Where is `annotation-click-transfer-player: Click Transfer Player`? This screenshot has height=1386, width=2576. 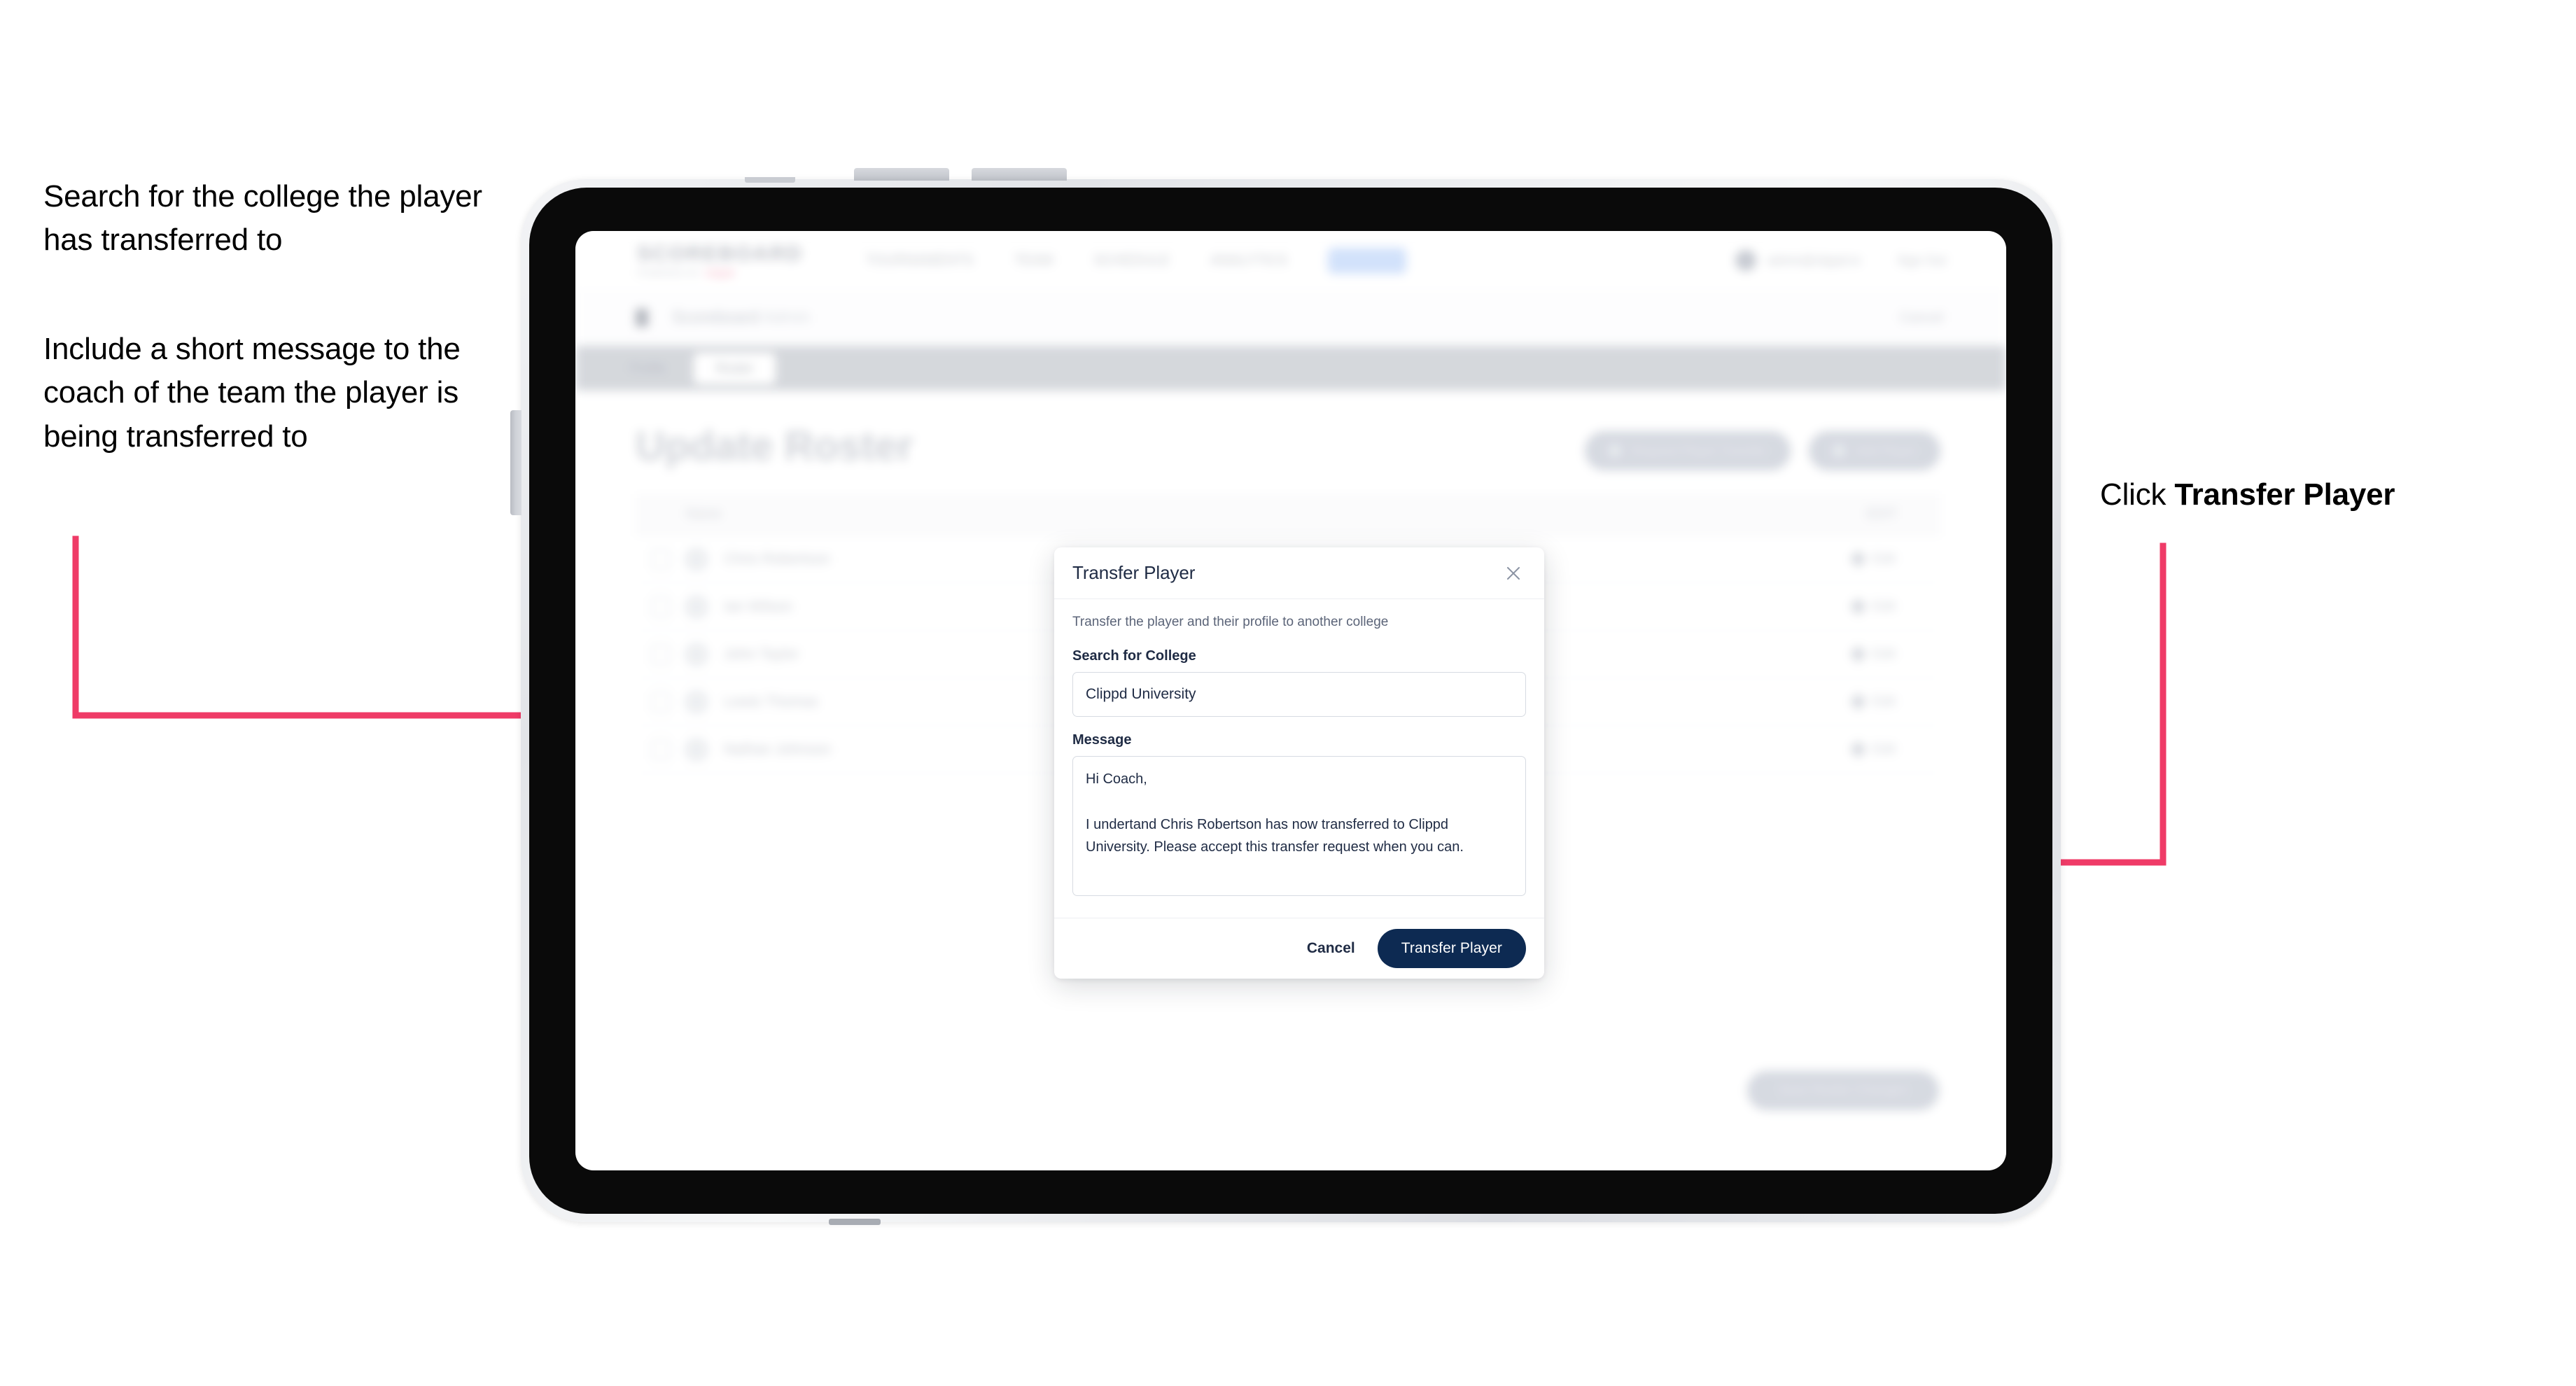 annotation-click-transfer-player: Click Transfer Player is located at coordinates (2317, 495).